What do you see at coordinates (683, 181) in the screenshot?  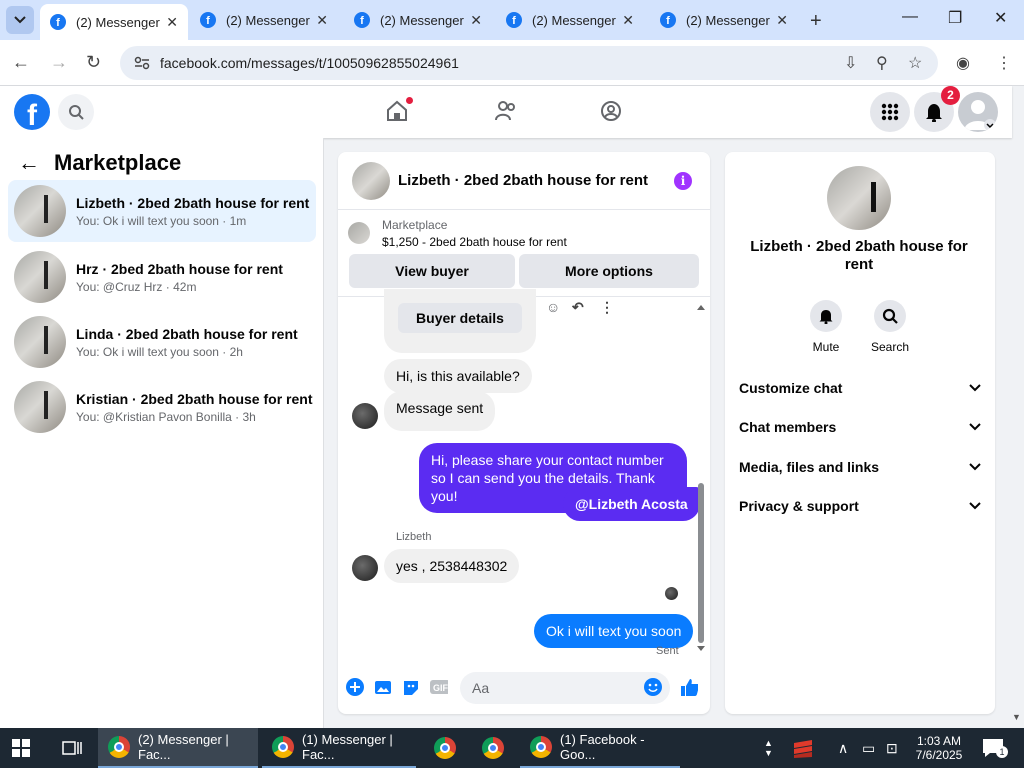 I see `info-icon: i` at bounding box center [683, 181].